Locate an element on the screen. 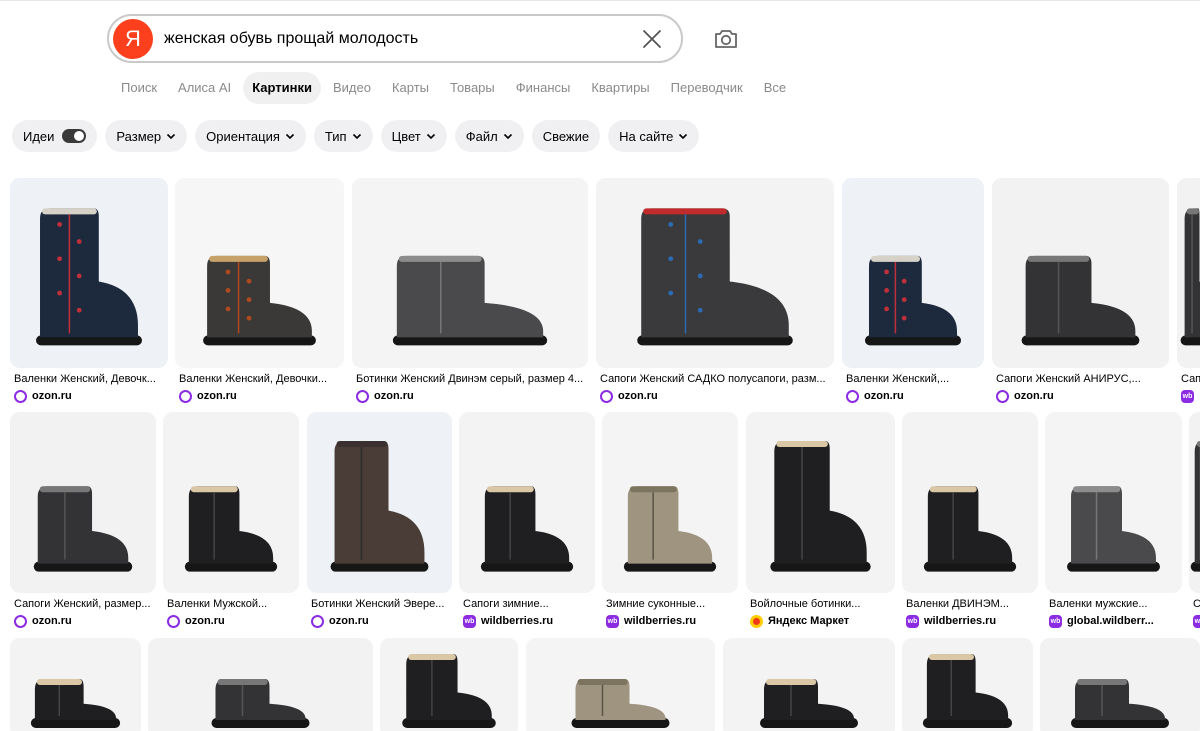 Image resolution: width=1200 pixels, height=731 pixels. search-box: Я женская обувь прощай молодость is located at coordinates (395, 38).